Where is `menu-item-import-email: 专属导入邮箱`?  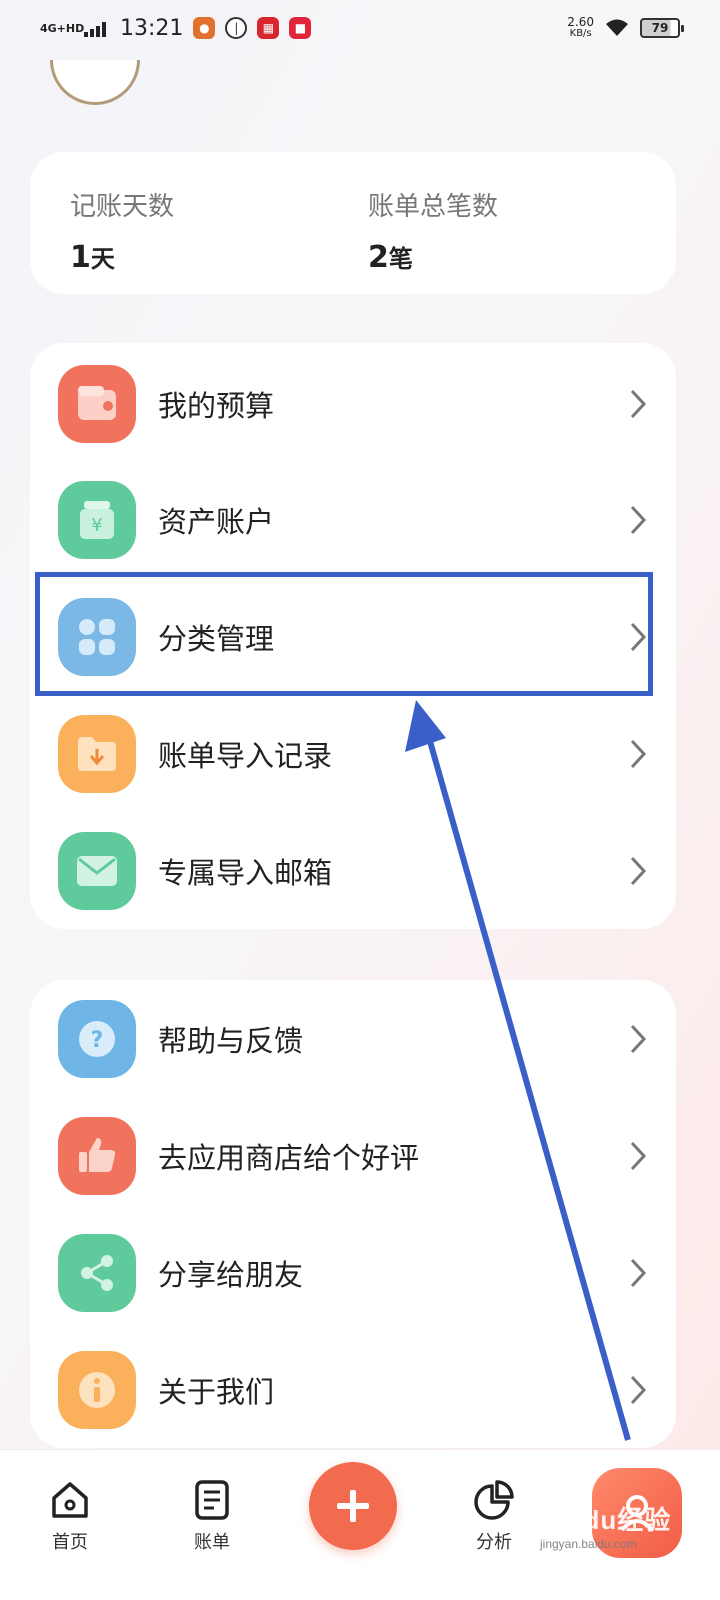 menu-item-import-email: 专属导入邮箱 is located at coordinates (353, 870).